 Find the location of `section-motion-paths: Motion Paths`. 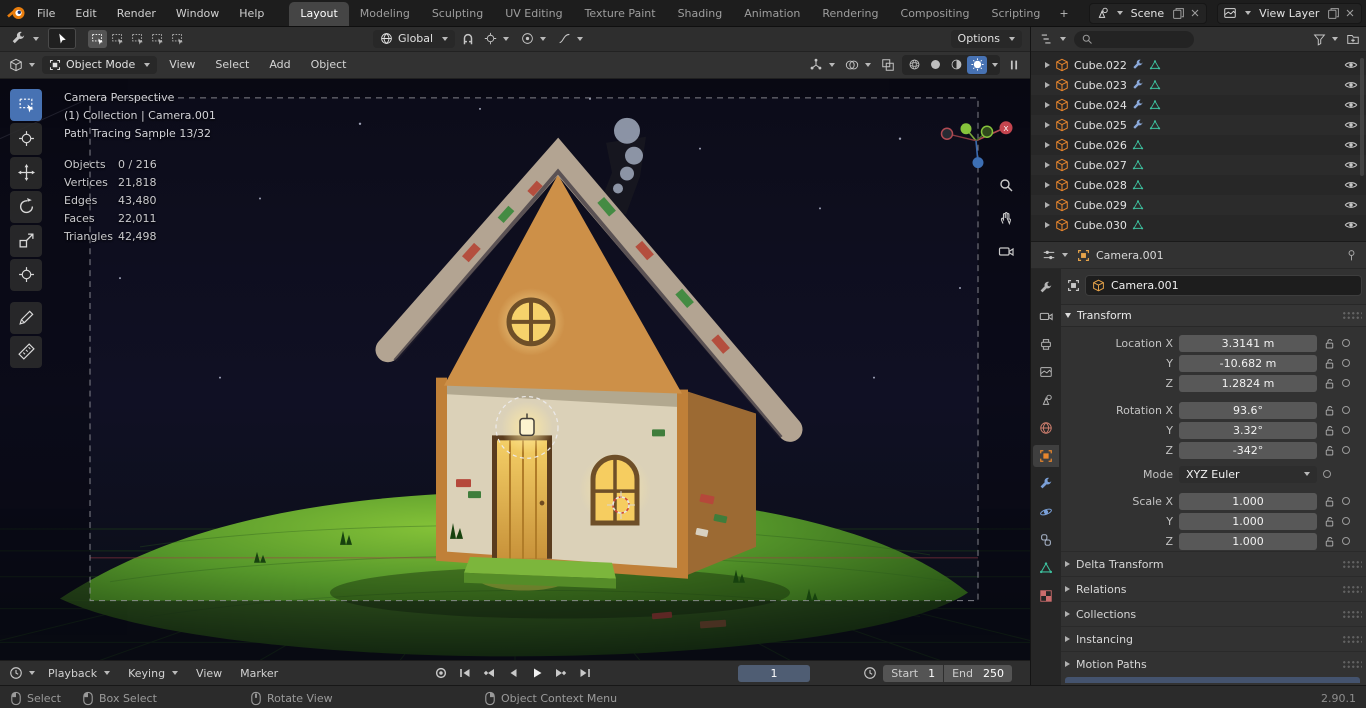

section-motion-paths: Motion Paths is located at coordinates (1213, 663).